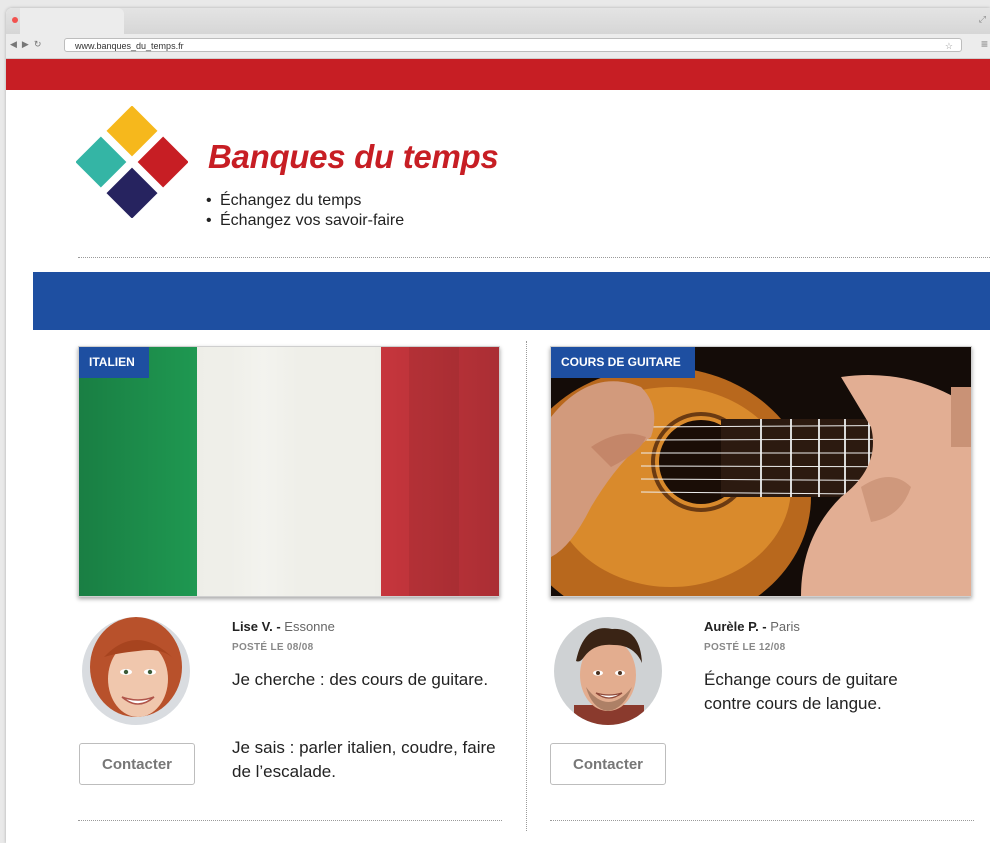 The image size is (990, 843). I want to click on user-name-text: Lise V. -, so click(256, 626).